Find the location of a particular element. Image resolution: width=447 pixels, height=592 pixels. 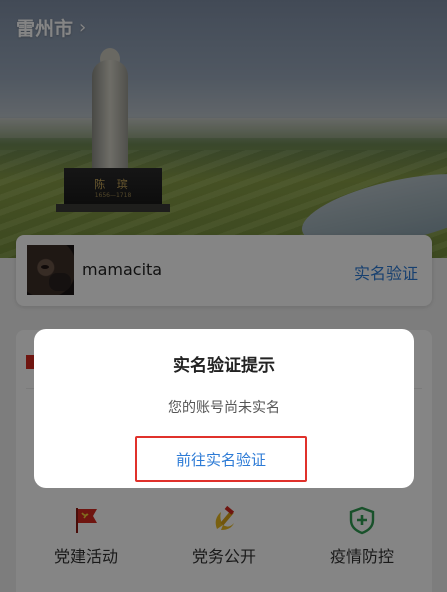

dialog-title: 实名验证提示 is located at coordinates (224, 366).